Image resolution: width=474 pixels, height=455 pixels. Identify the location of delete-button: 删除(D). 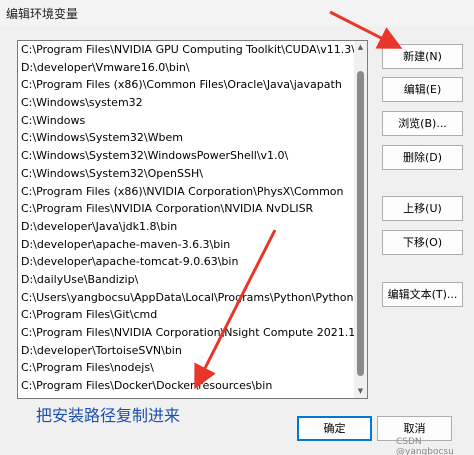
(422, 157).